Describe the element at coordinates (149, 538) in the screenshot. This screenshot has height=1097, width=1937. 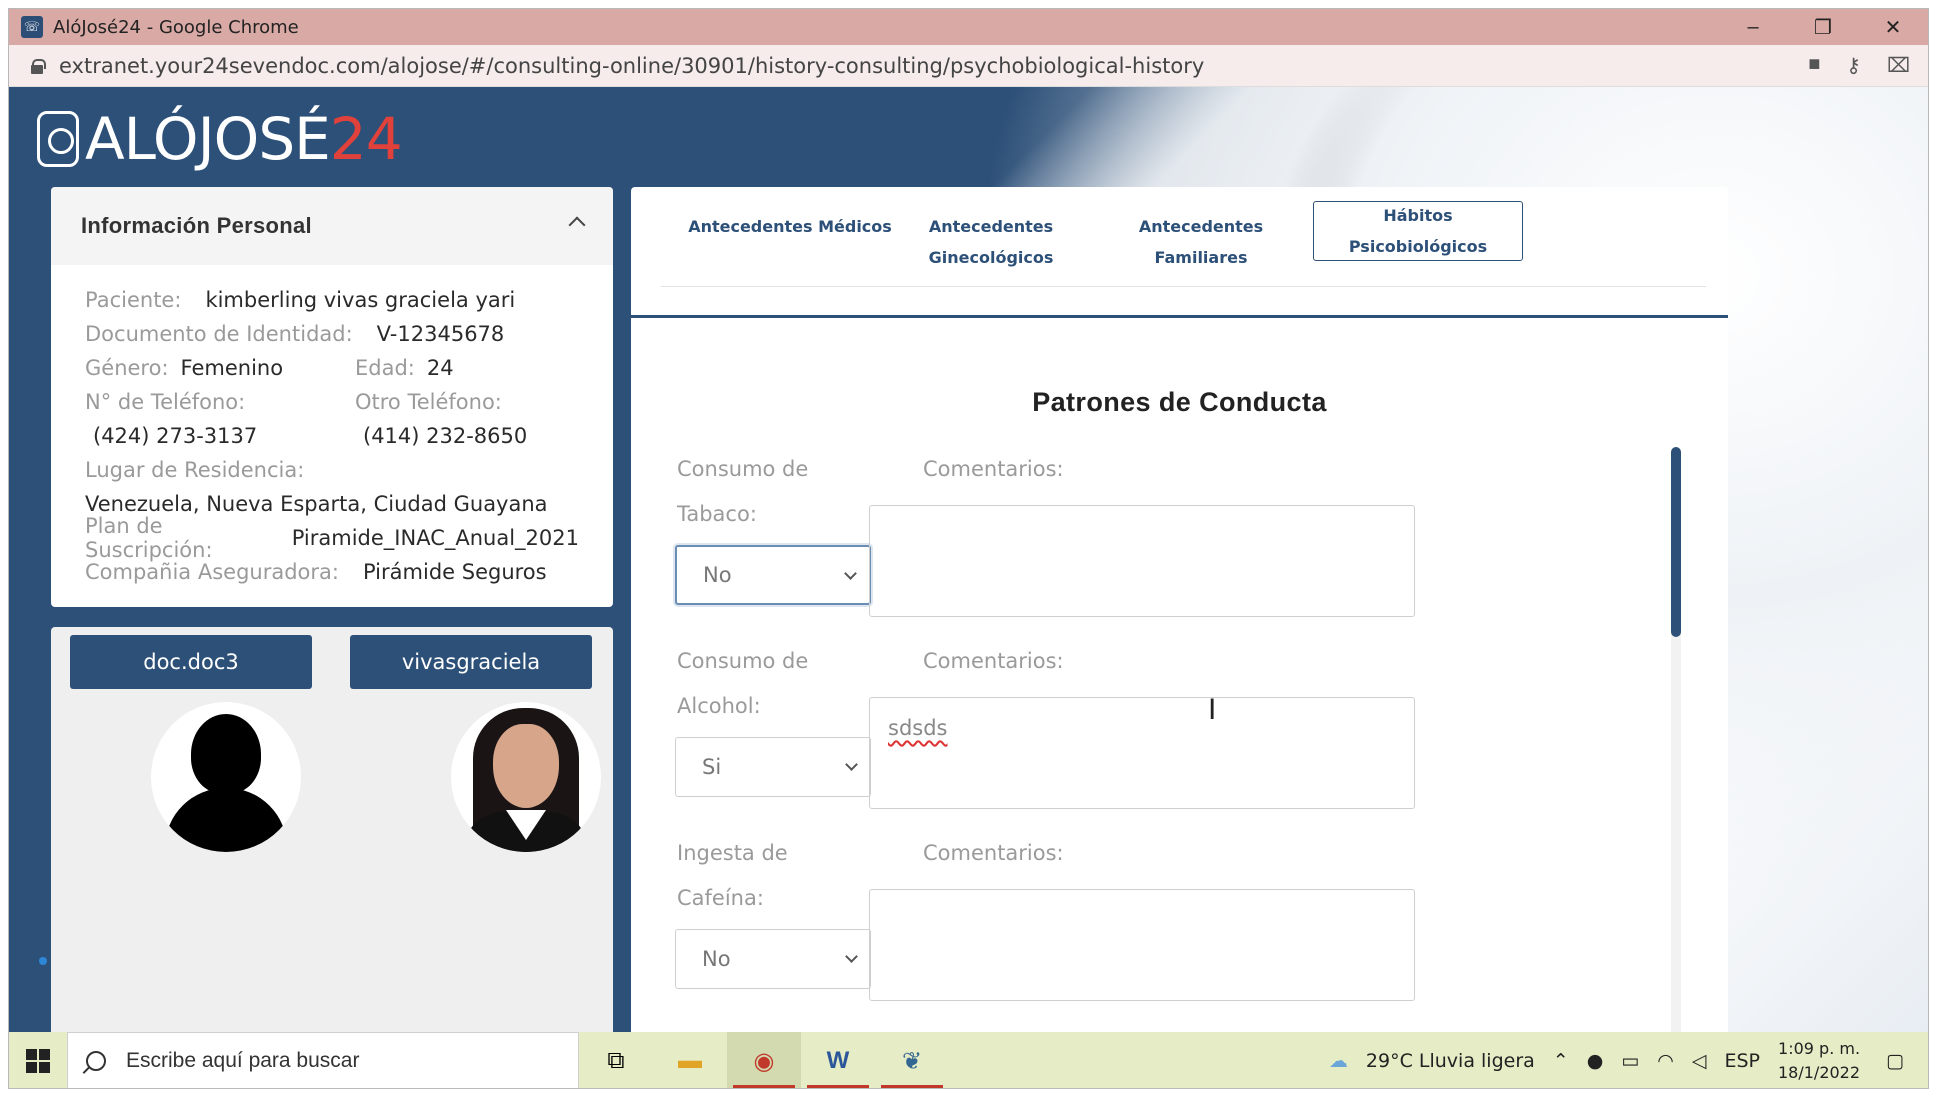
I see `plan-label: Plan de Suscripción:` at that location.